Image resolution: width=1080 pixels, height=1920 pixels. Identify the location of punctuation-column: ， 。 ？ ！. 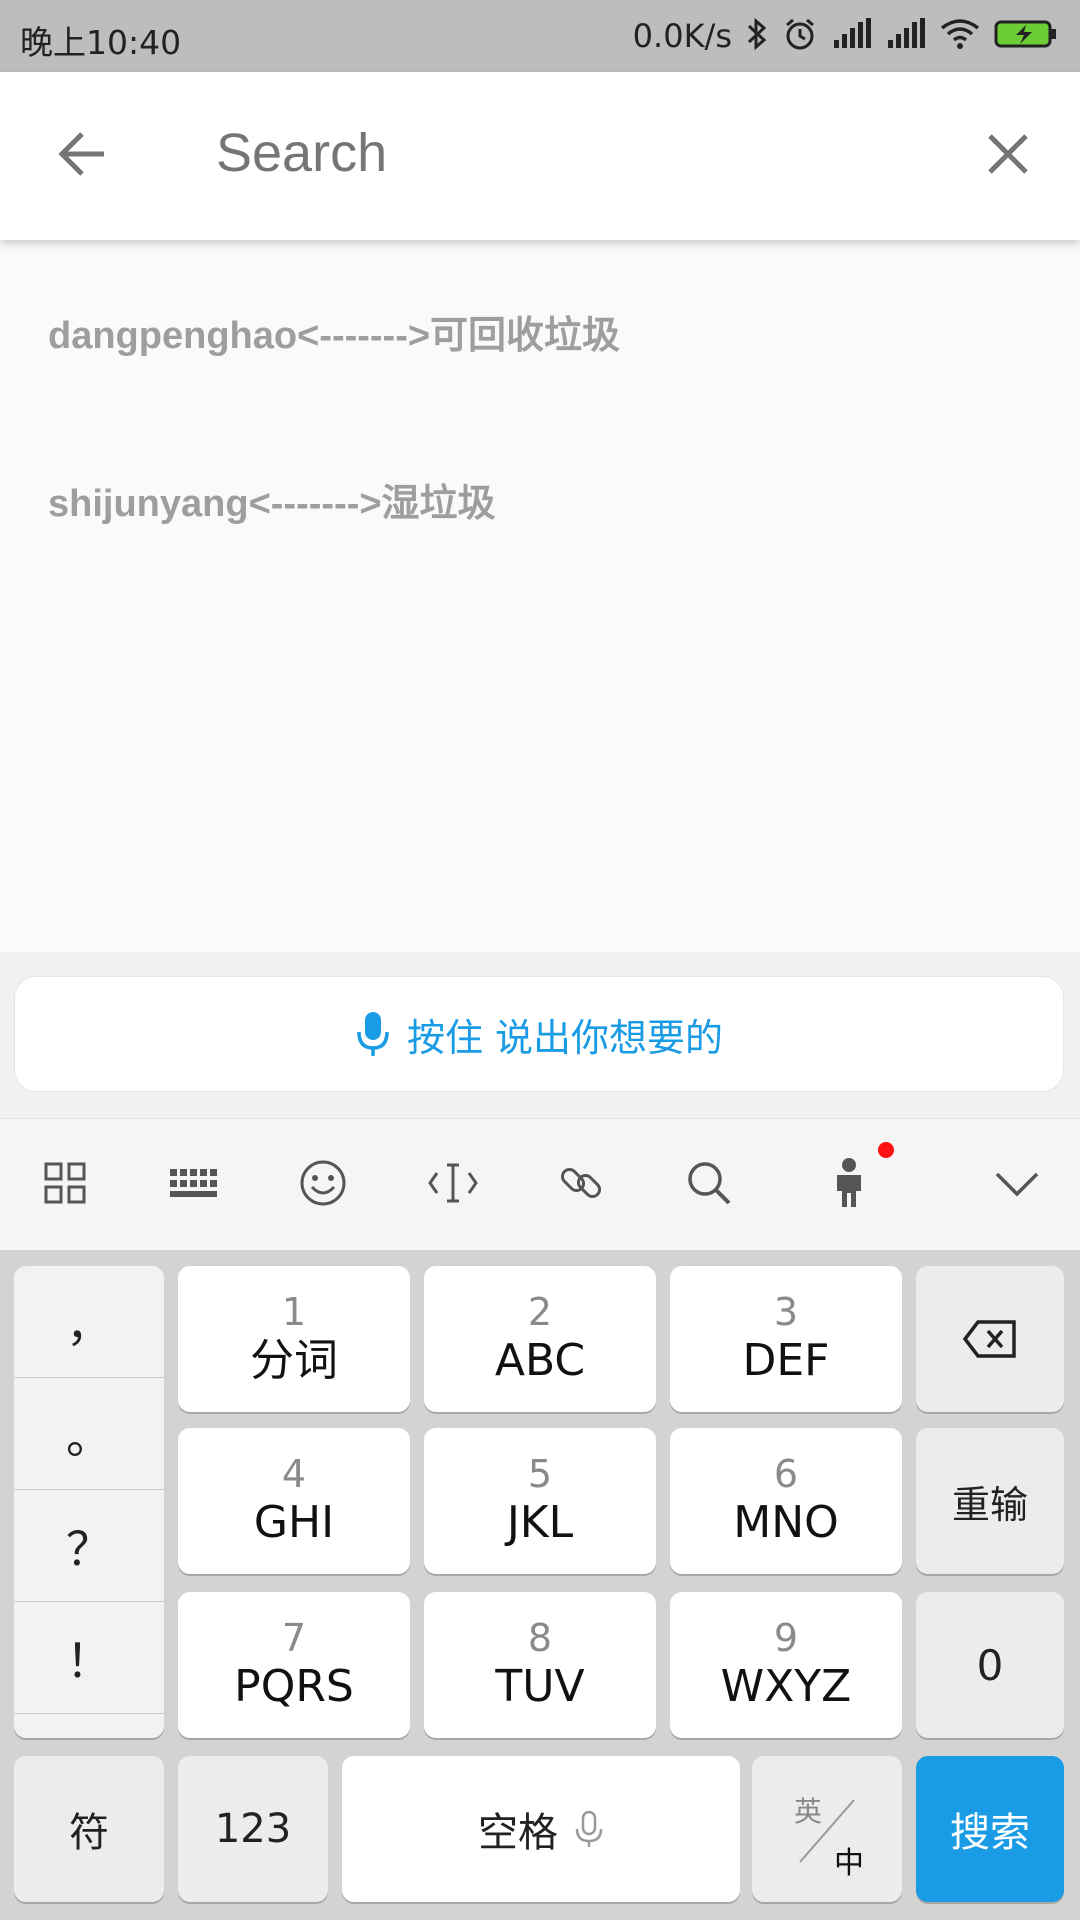
(89, 1502).